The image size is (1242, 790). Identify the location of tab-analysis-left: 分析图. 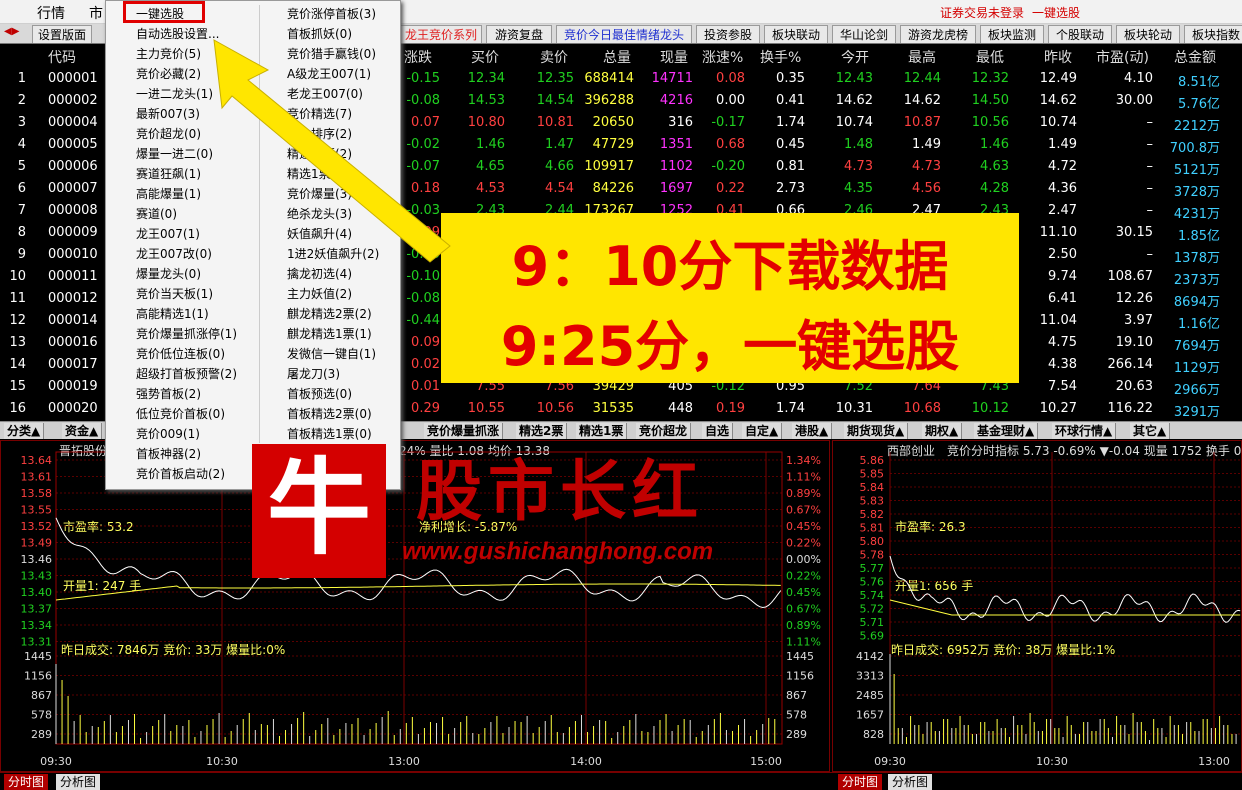
(78, 782).